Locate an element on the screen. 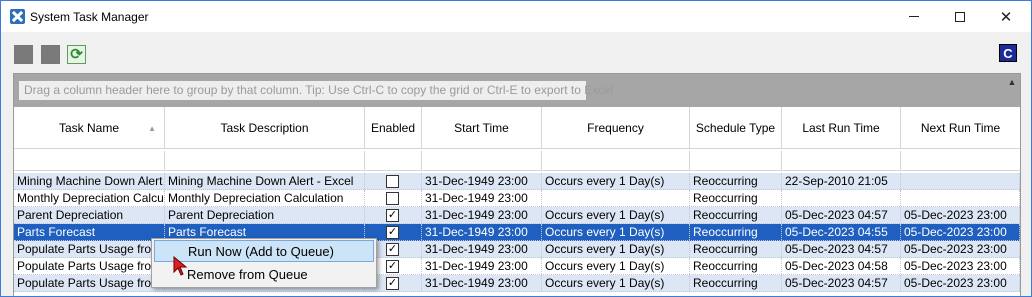 The height and width of the screenshot is (297, 1032). cell-name: Mining Machine Down Alert - Excel is located at coordinates (89, 181).